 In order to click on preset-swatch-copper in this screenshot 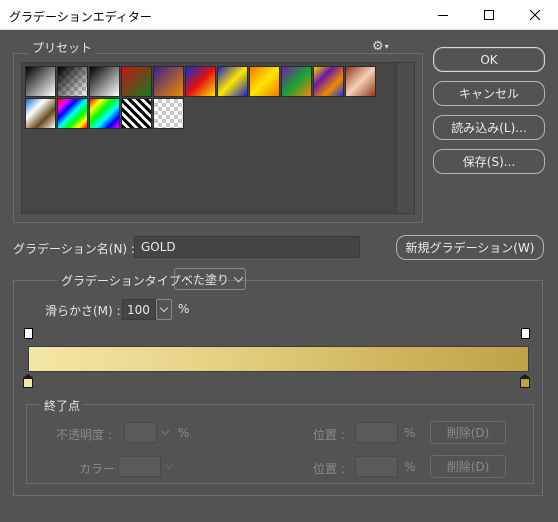, I will do `click(360, 81)`.